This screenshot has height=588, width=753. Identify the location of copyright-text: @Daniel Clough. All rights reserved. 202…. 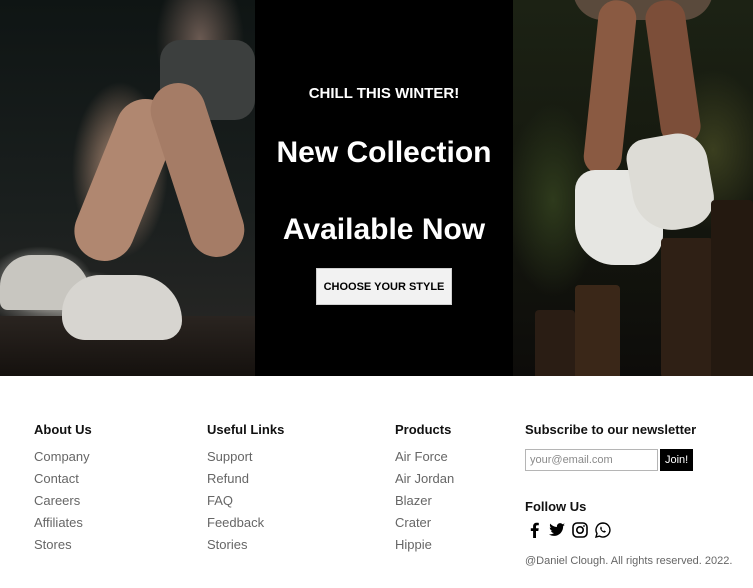
(629, 561).